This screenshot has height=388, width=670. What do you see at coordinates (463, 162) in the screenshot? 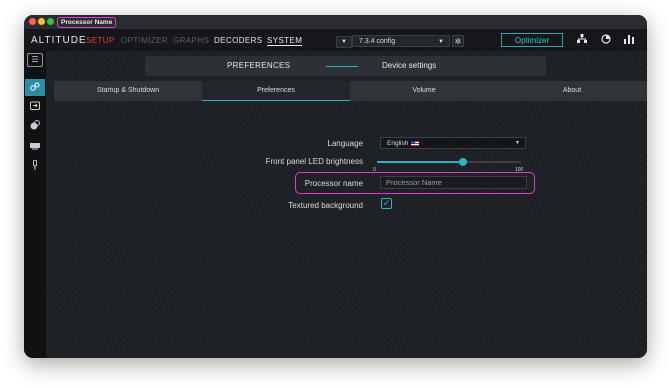
I see `brightness-slider-thumb` at bounding box center [463, 162].